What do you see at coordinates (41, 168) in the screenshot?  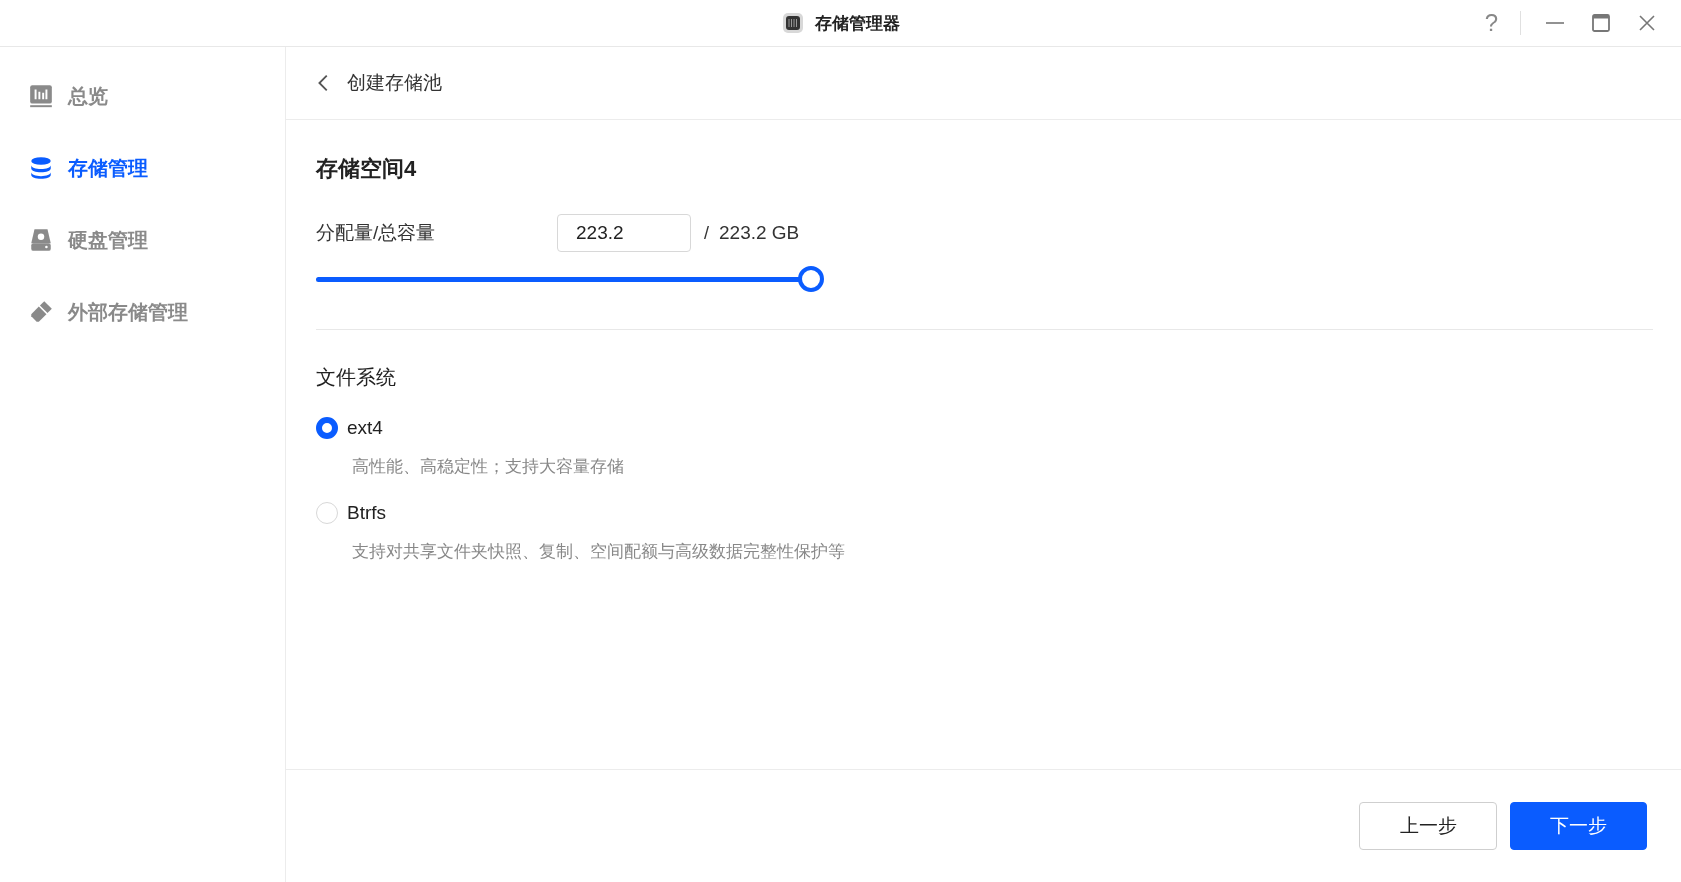 I see `database-icon` at bounding box center [41, 168].